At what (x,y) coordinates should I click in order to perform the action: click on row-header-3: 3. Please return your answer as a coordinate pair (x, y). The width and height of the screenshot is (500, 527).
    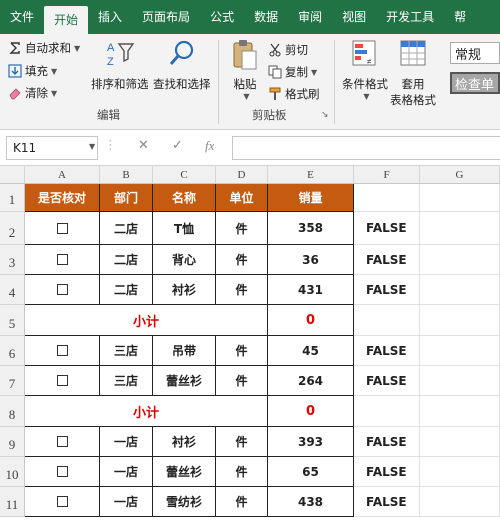
    Looking at the image, I should click on (12, 260).